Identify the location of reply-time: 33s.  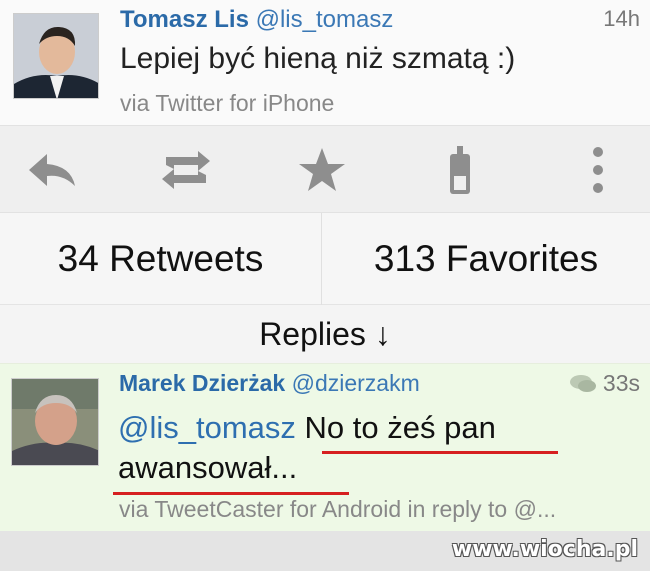
(604, 383).